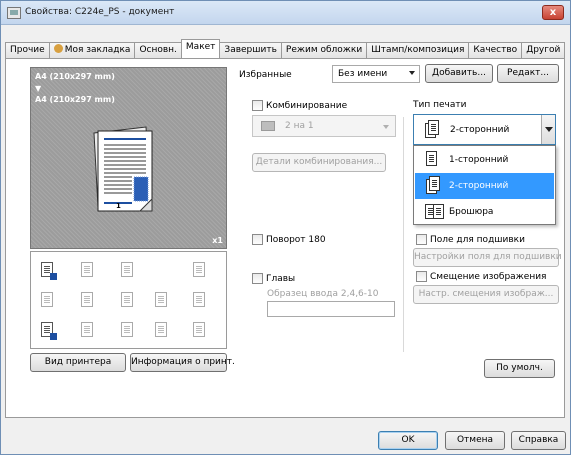 Image resolution: width=571 pixels, height=455 pixels. What do you see at coordinates (481, 276) in the screenshot?
I see `image-shift-checkbox: Смещение изображения` at bounding box center [481, 276].